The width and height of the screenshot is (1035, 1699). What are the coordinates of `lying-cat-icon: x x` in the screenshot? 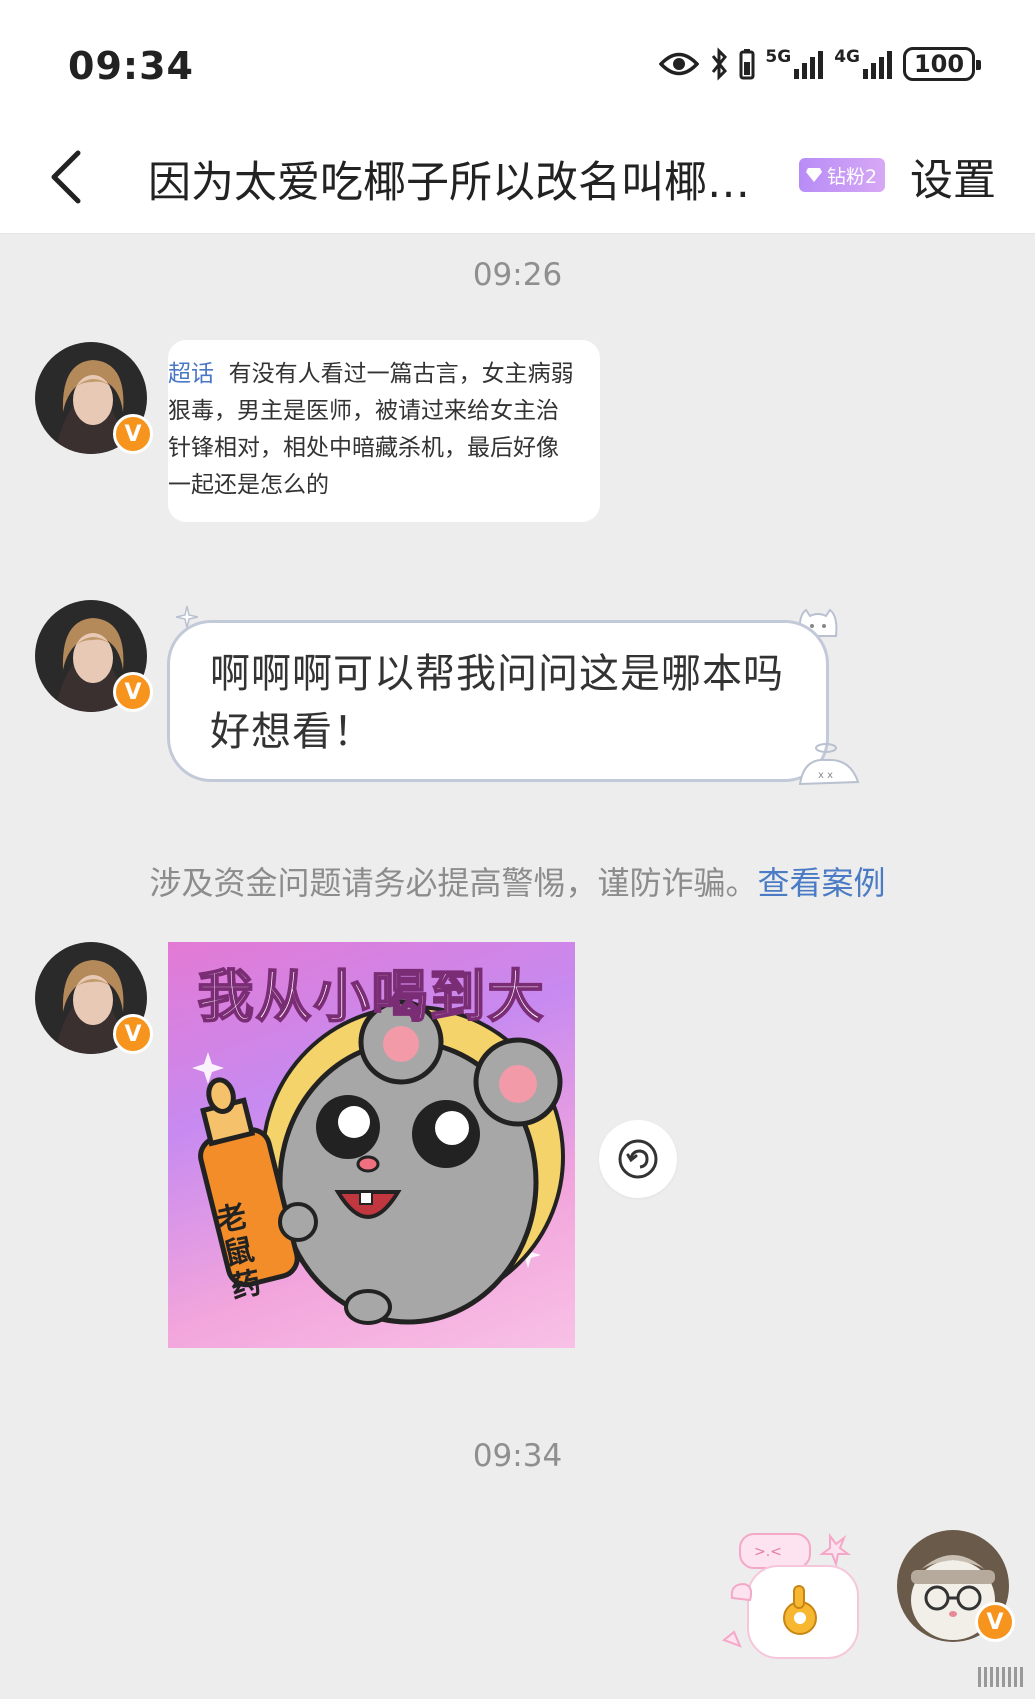 It's located at (829, 764).